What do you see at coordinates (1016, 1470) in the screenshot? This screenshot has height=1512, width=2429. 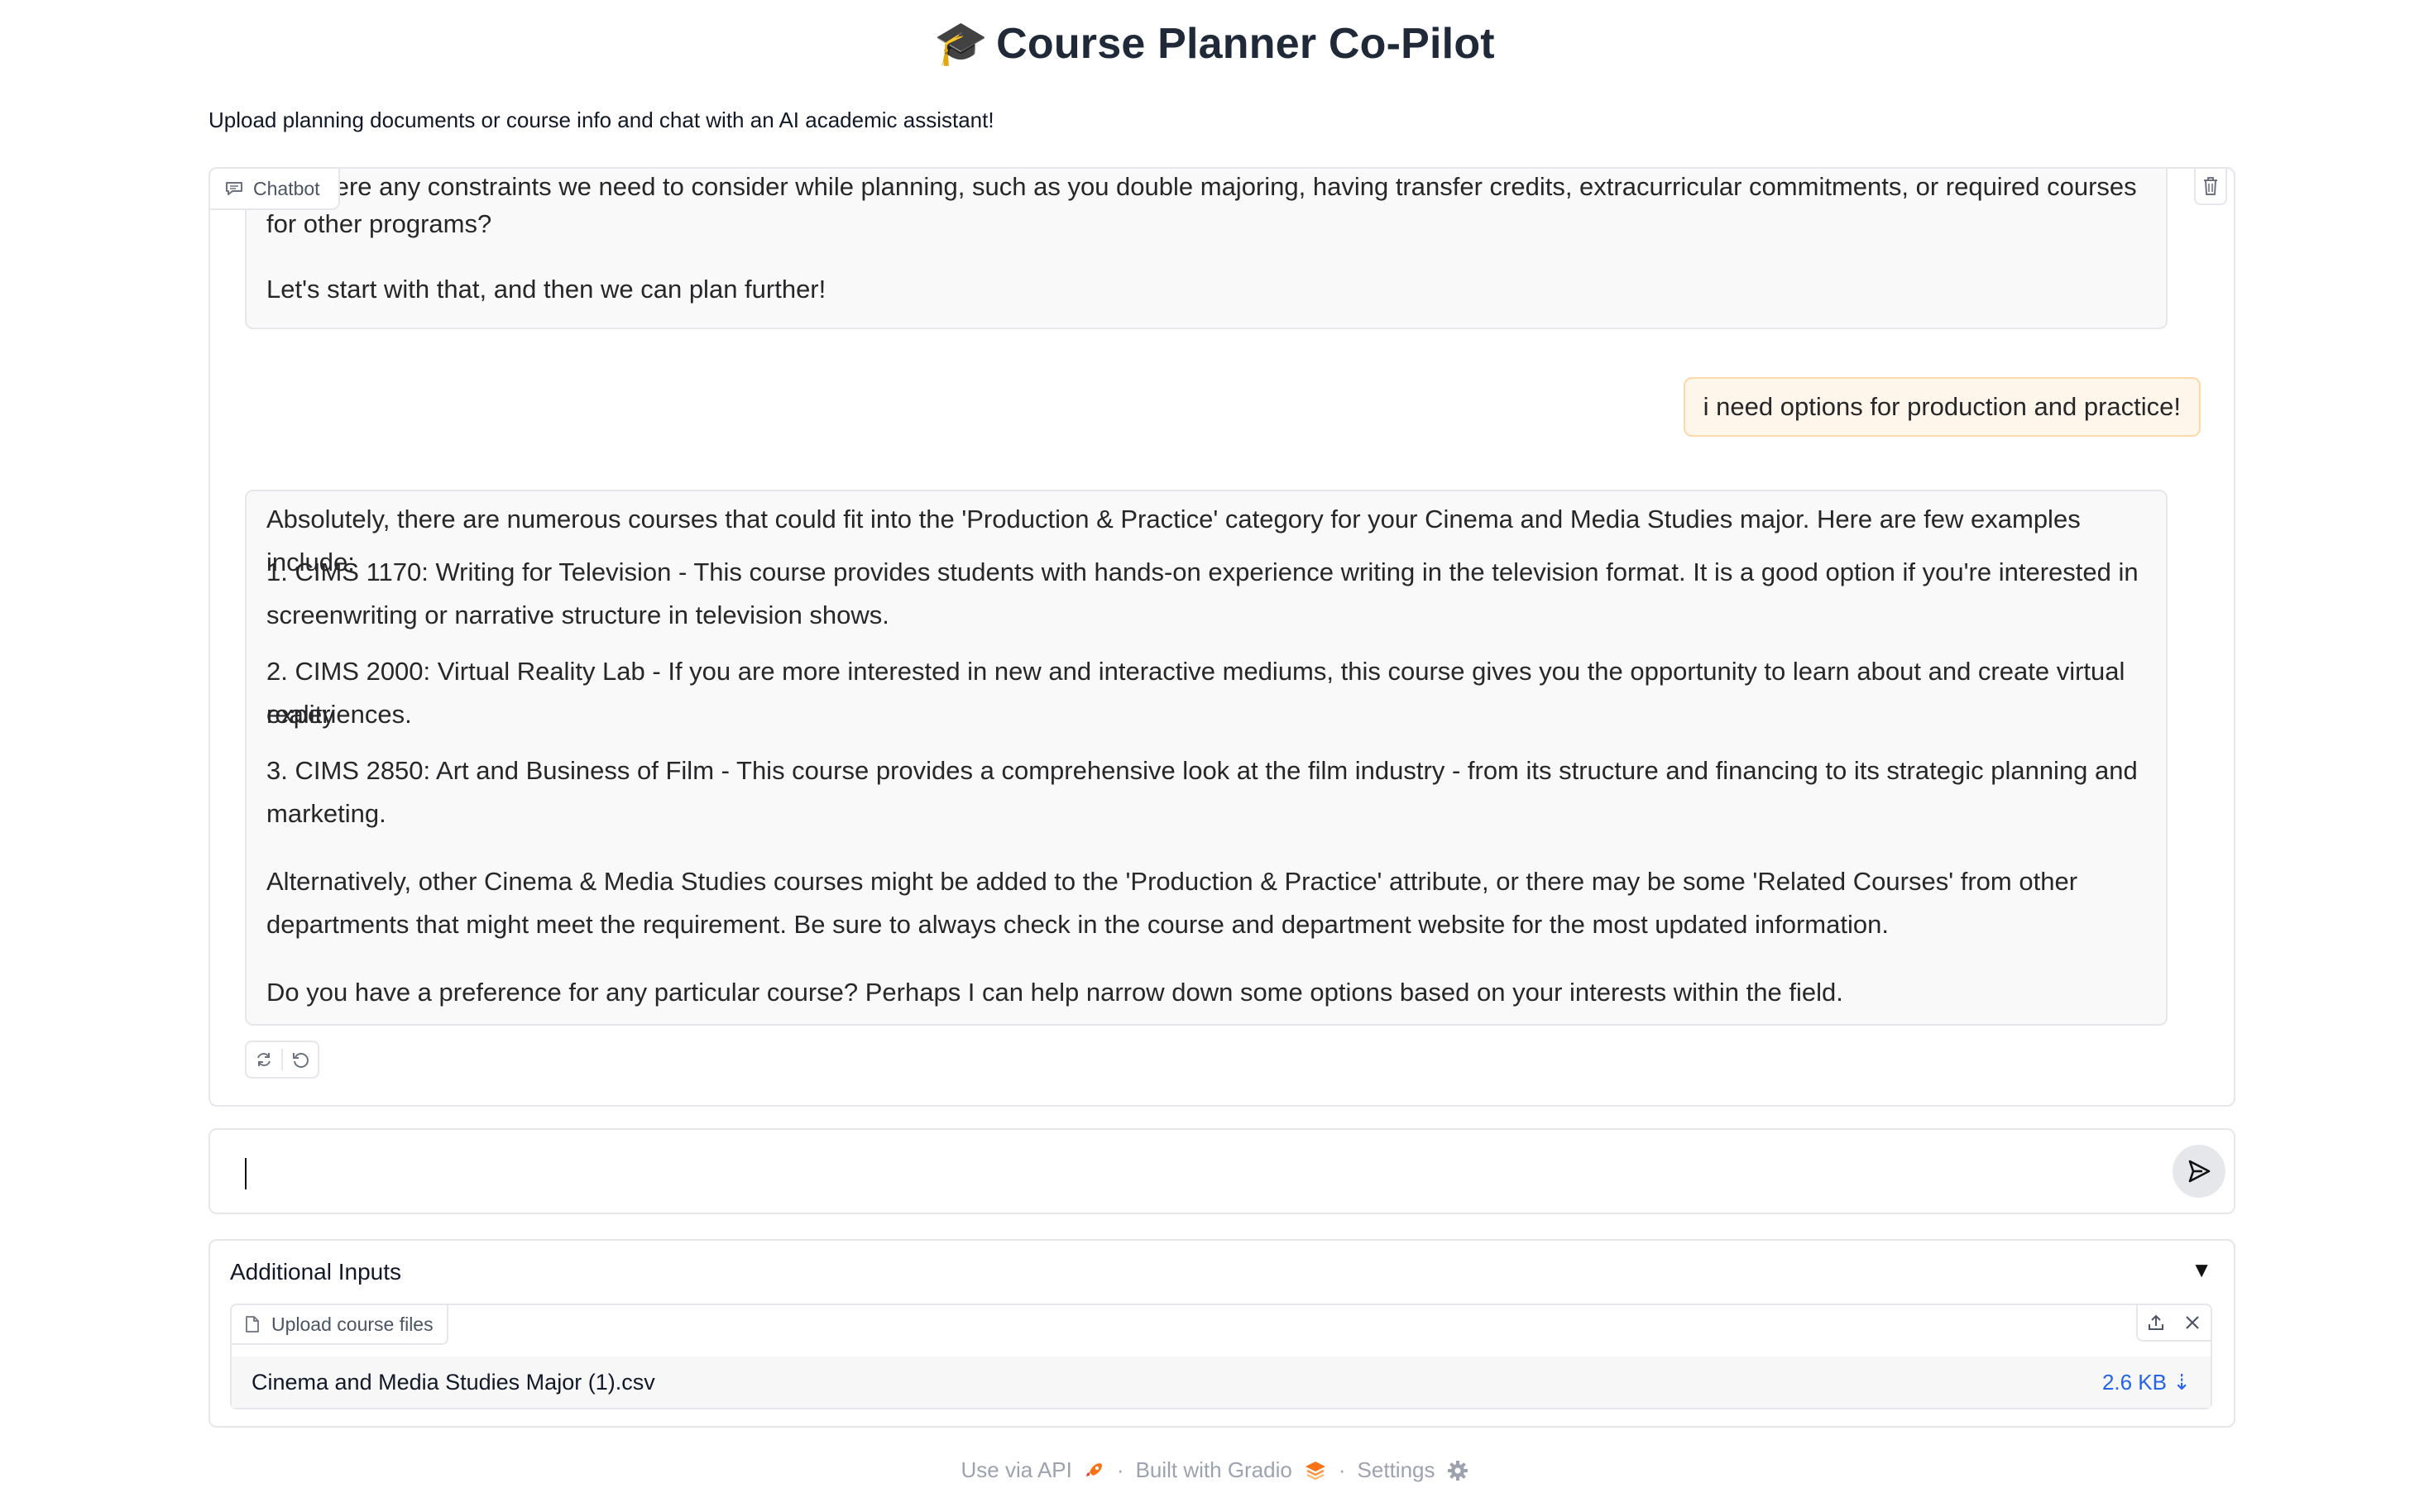 I see `use-via-api-link: Use via API` at bounding box center [1016, 1470].